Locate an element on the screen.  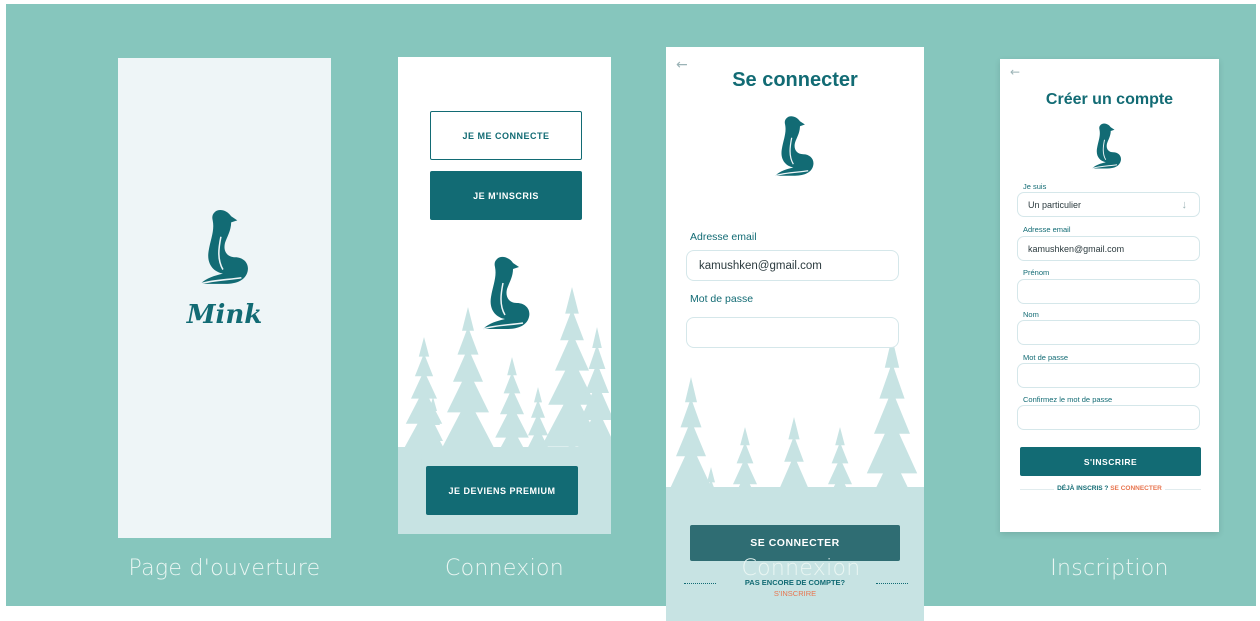
type-select: Un particulier ↓ is located at coordinates (1108, 204).